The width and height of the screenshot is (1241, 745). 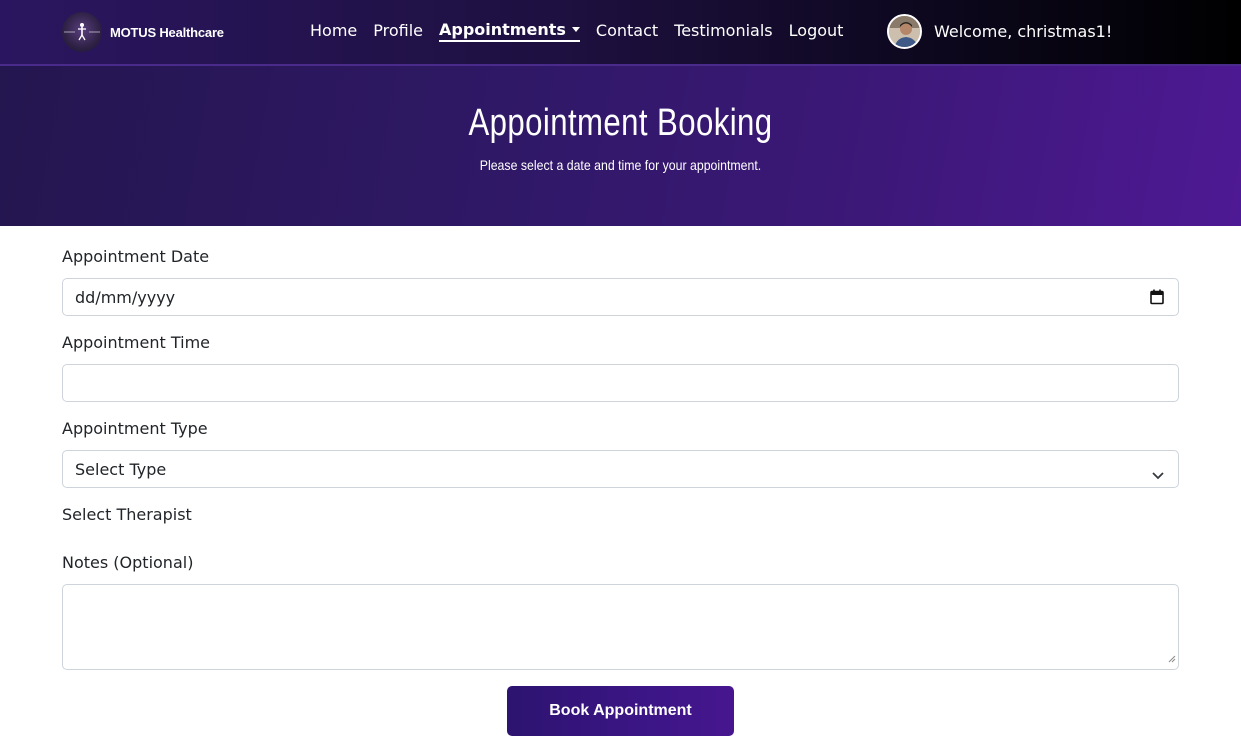 What do you see at coordinates (333, 31) in the screenshot?
I see `nav-link-home: Home` at bounding box center [333, 31].